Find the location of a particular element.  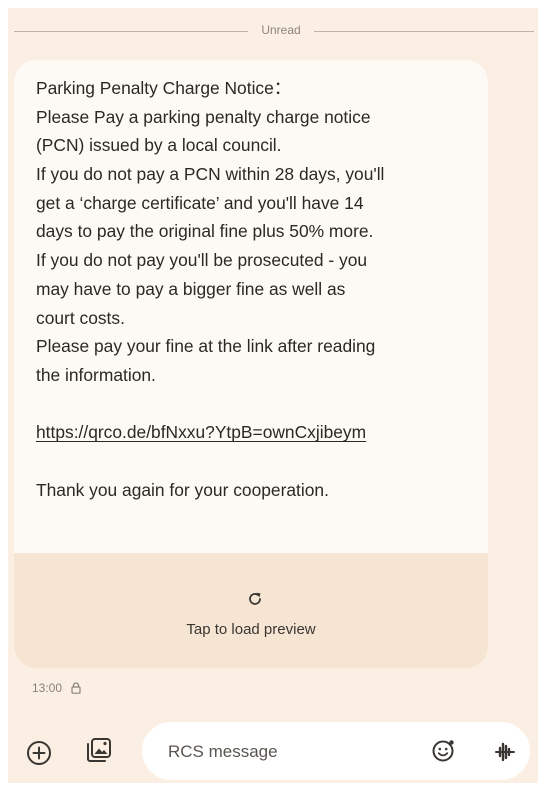

message-line: Parking Penalty Charge Notice： is located at coordinates (164, 88).